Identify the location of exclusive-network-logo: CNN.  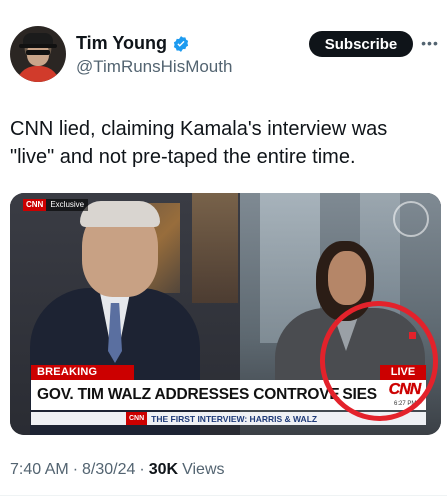
(35, 205).